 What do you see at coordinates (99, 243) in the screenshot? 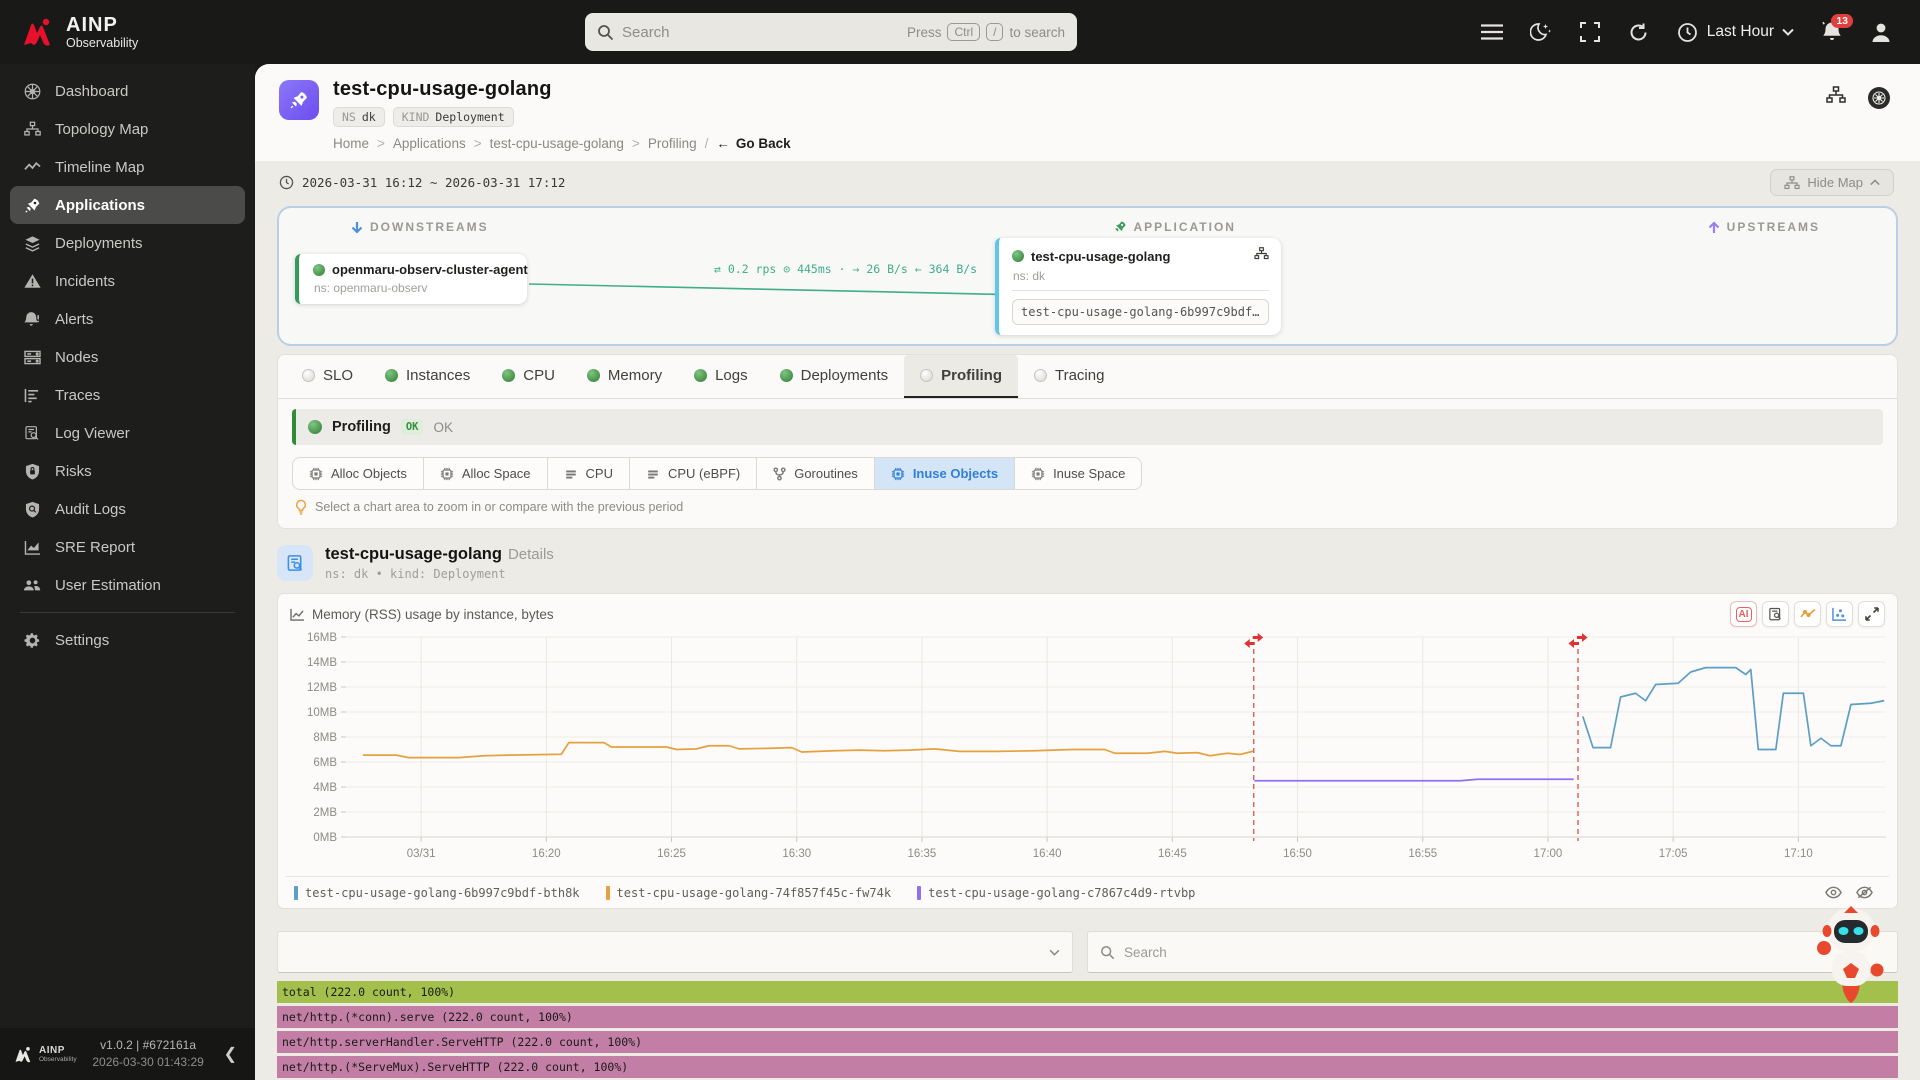
I see `sidebar-item-label: Deployments` at bounding box center [99, 243].